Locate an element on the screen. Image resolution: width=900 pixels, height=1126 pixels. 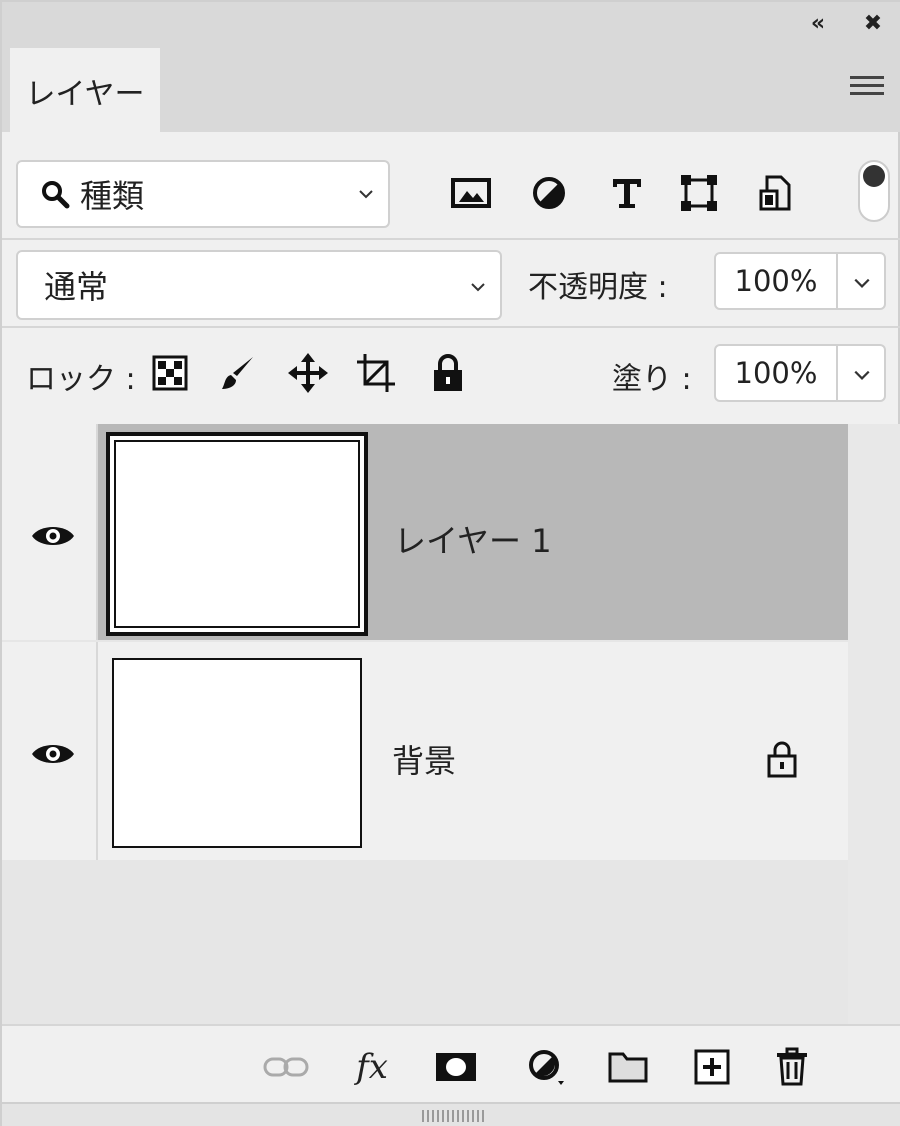
filter-toggle is located at coordinates (874, 191).